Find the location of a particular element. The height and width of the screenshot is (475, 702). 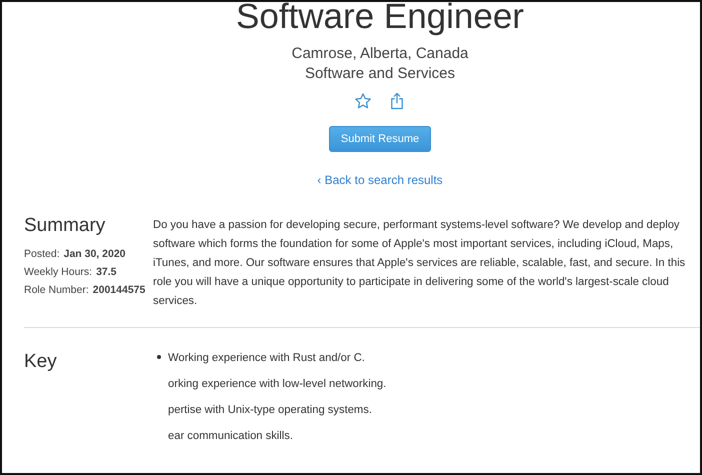

qualification-item: Working experience with Rust and/or C. is located at coordinates (266, 358).